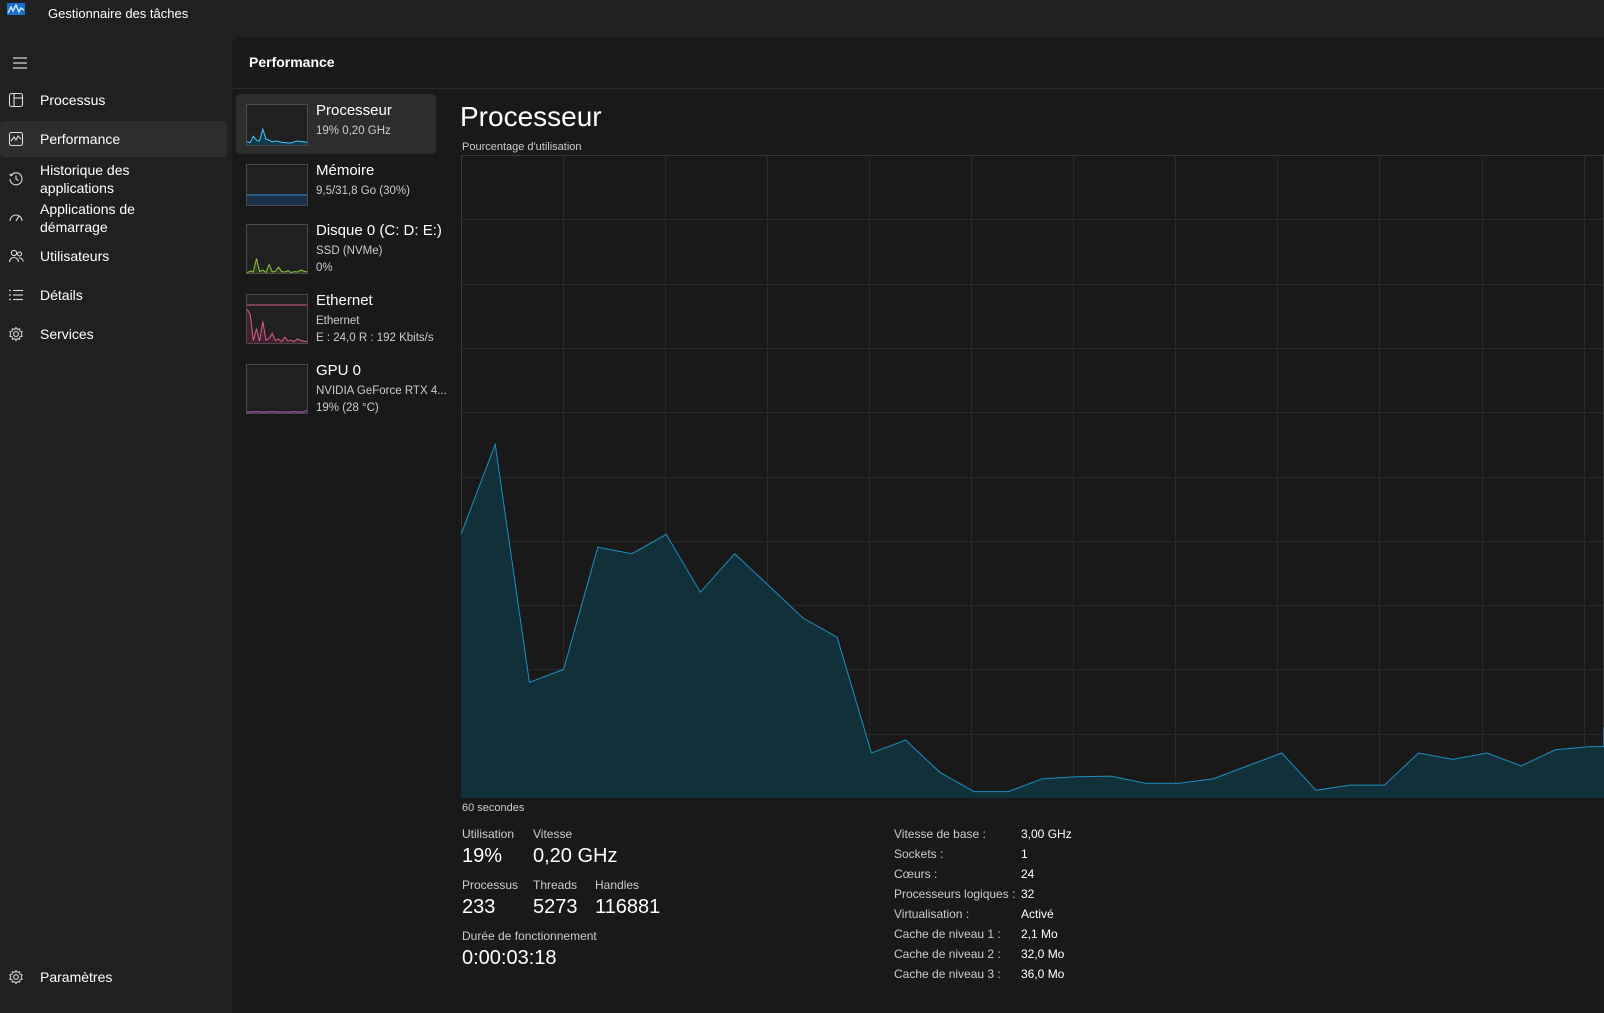 Image resolution: width=1604 pixels, height=1013 pixels. I want to click on stat-label: Handles, so click(617, 885).